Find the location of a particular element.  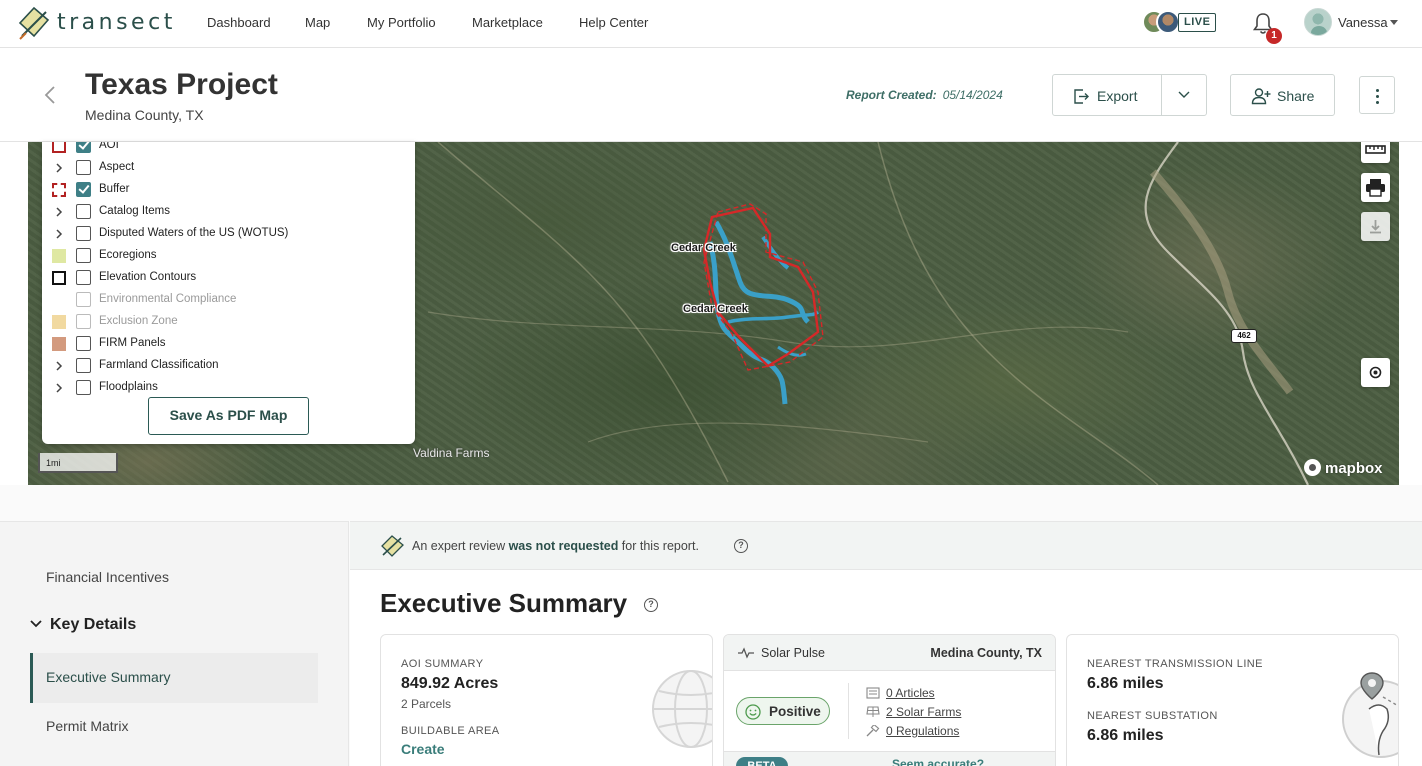

measure-tool-button is located at coordinates (1375, 152).